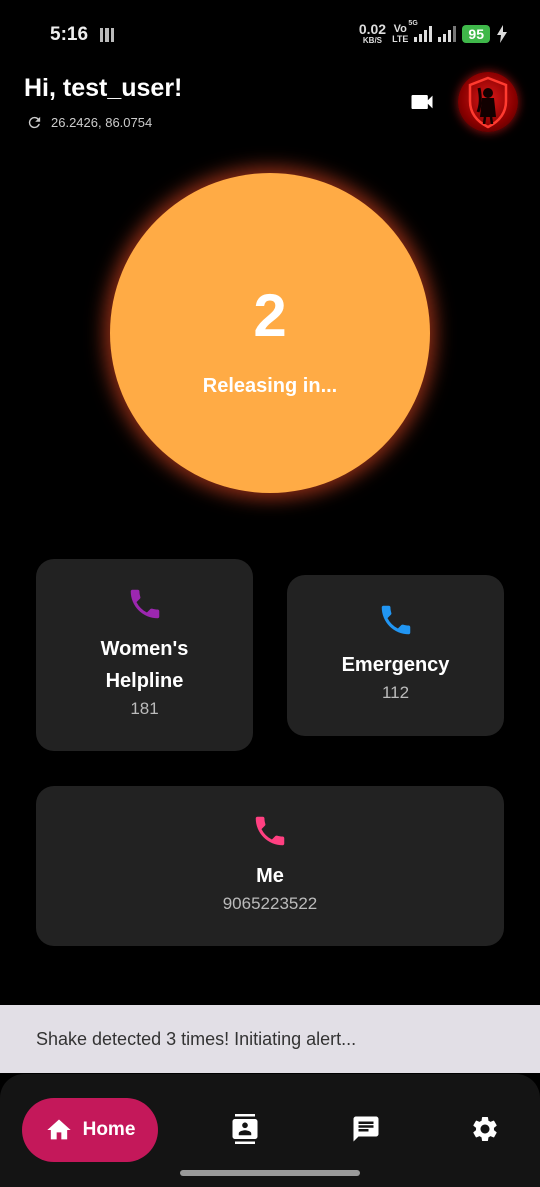  I want to click on status-bar: 5:16 0.02 KB/S Vo LTE 5G 95, so click(270, 36).